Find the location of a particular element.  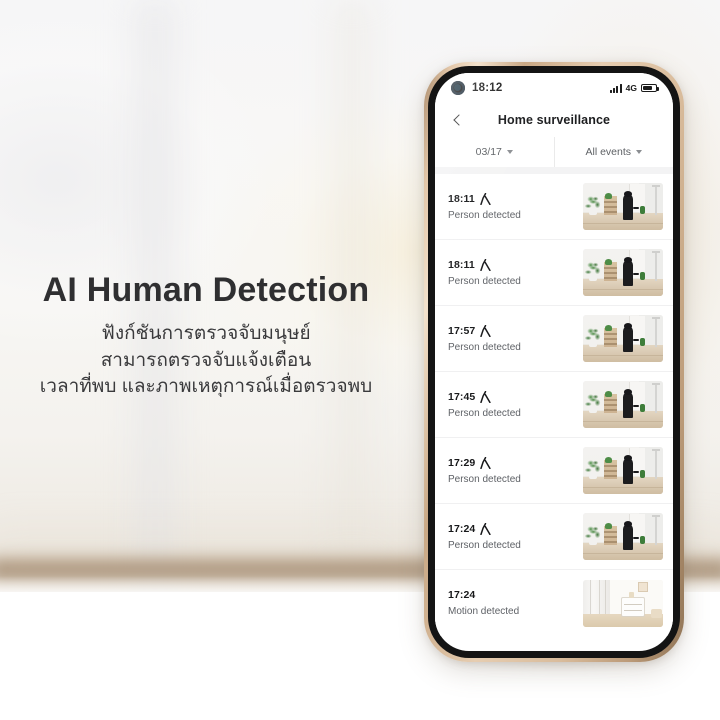

event-time-line: 17:29 is located at coordinates (484, 462).